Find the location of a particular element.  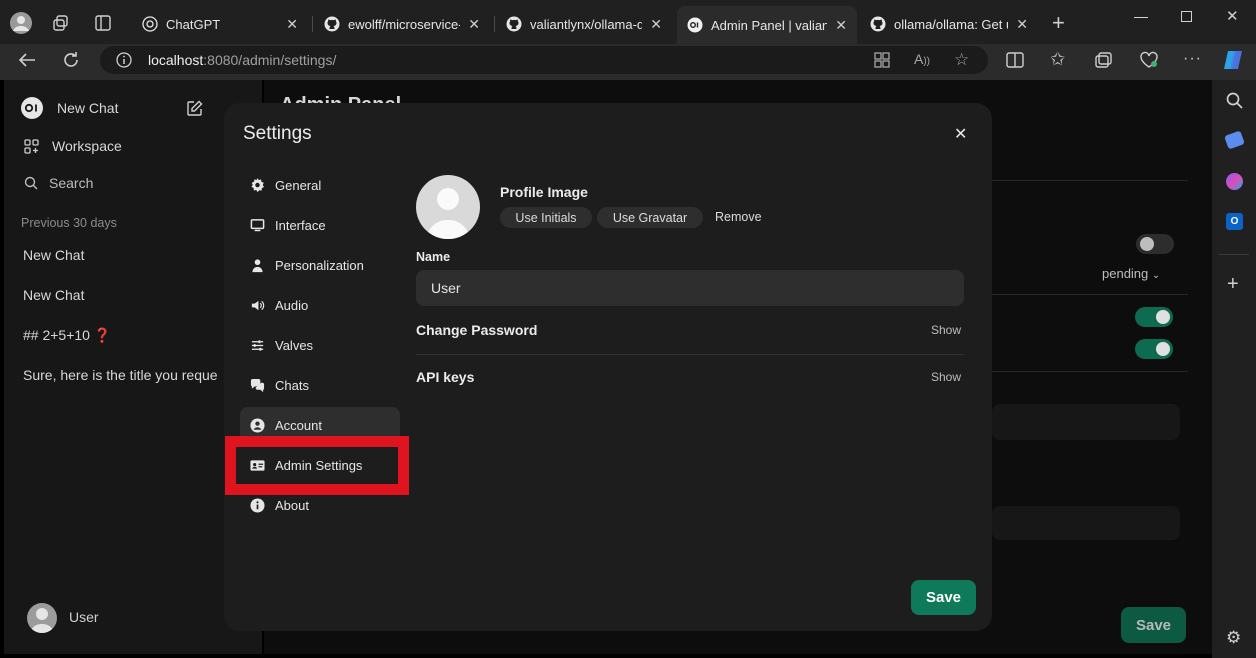

nav-audio: Audio is located at coordinates (320, 305).